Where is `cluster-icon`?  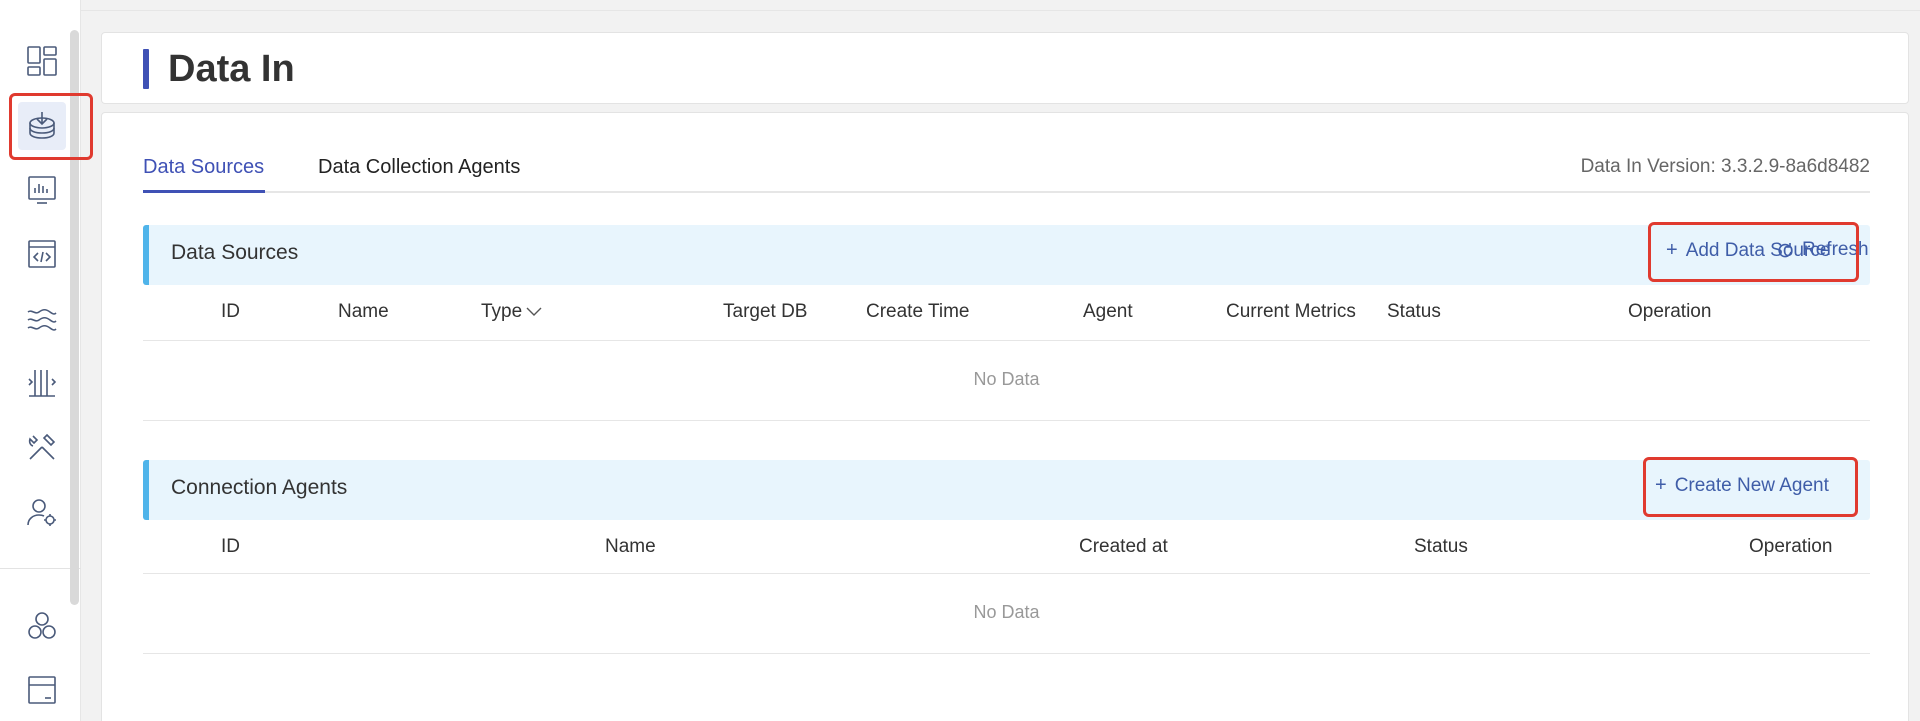 cluster-icon is located at coordinates (42, 625).